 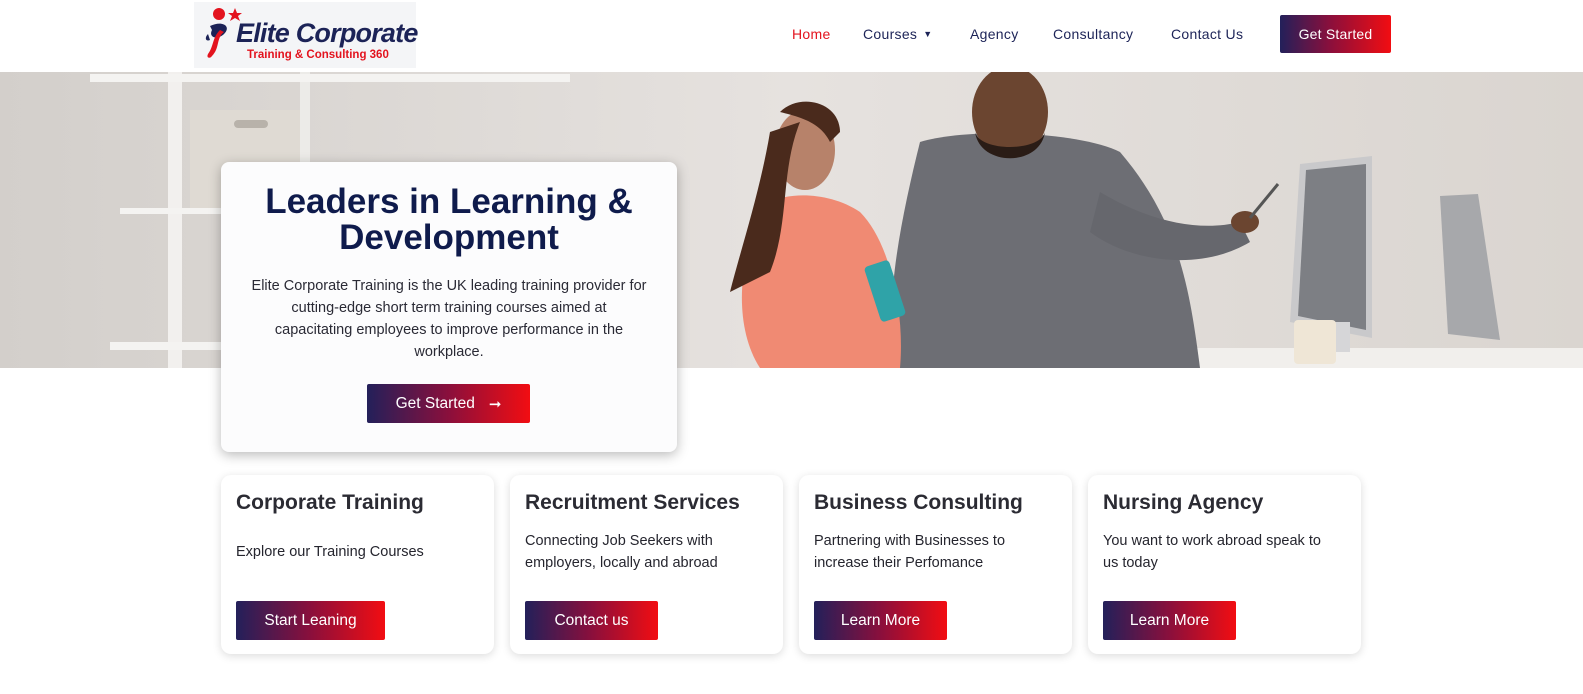 What do you see at coordinates (890, 34) in the screenshot?
I see `nav-courses-label: Courses` at bounding box center [890, 34].